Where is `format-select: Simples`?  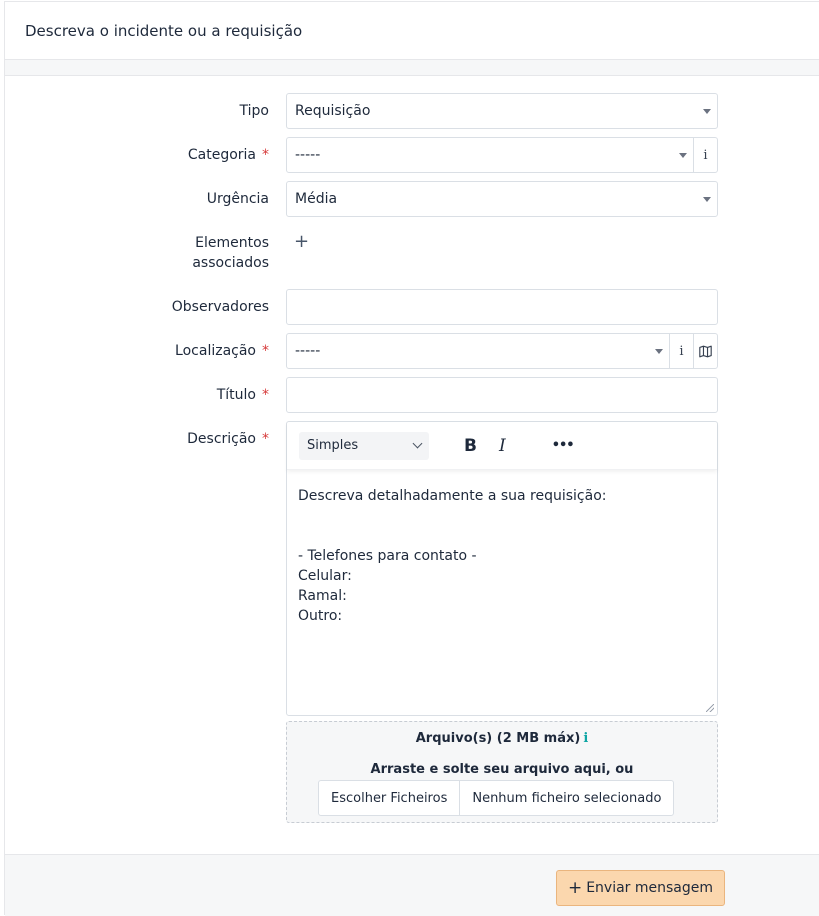
format-select: Simples is located at coordinates (364, 445).